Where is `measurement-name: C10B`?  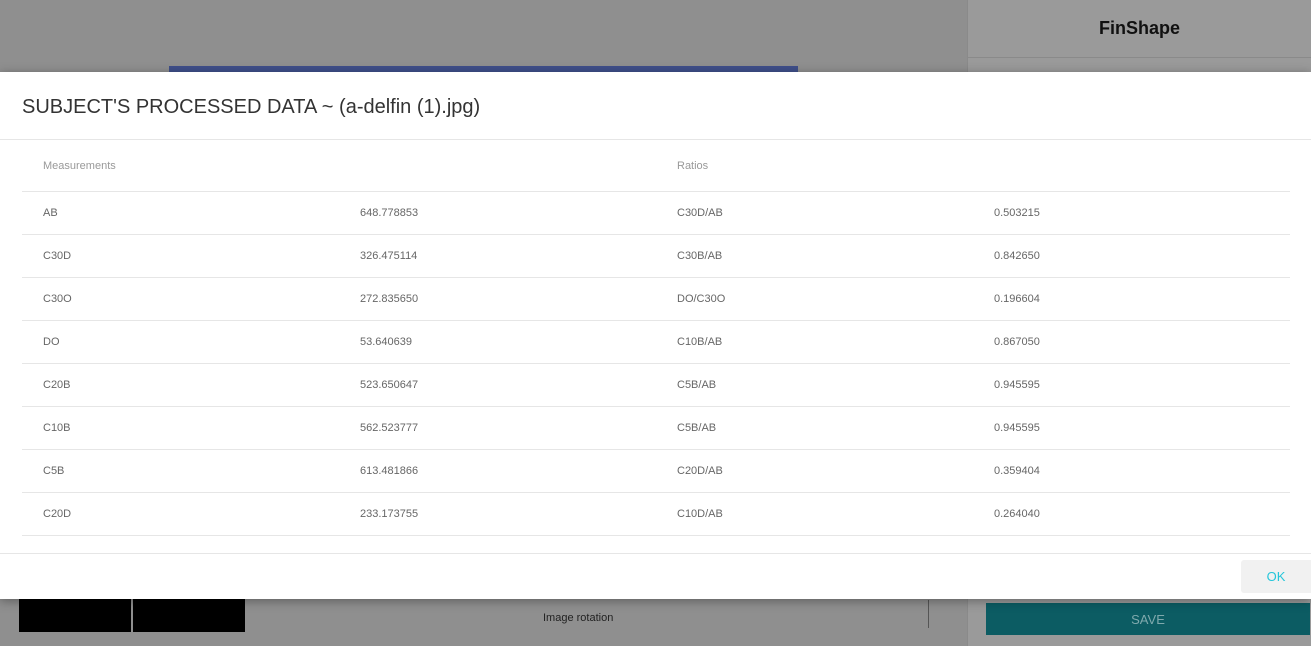 measurement-name: C10B is located at coordinates (180, 428).